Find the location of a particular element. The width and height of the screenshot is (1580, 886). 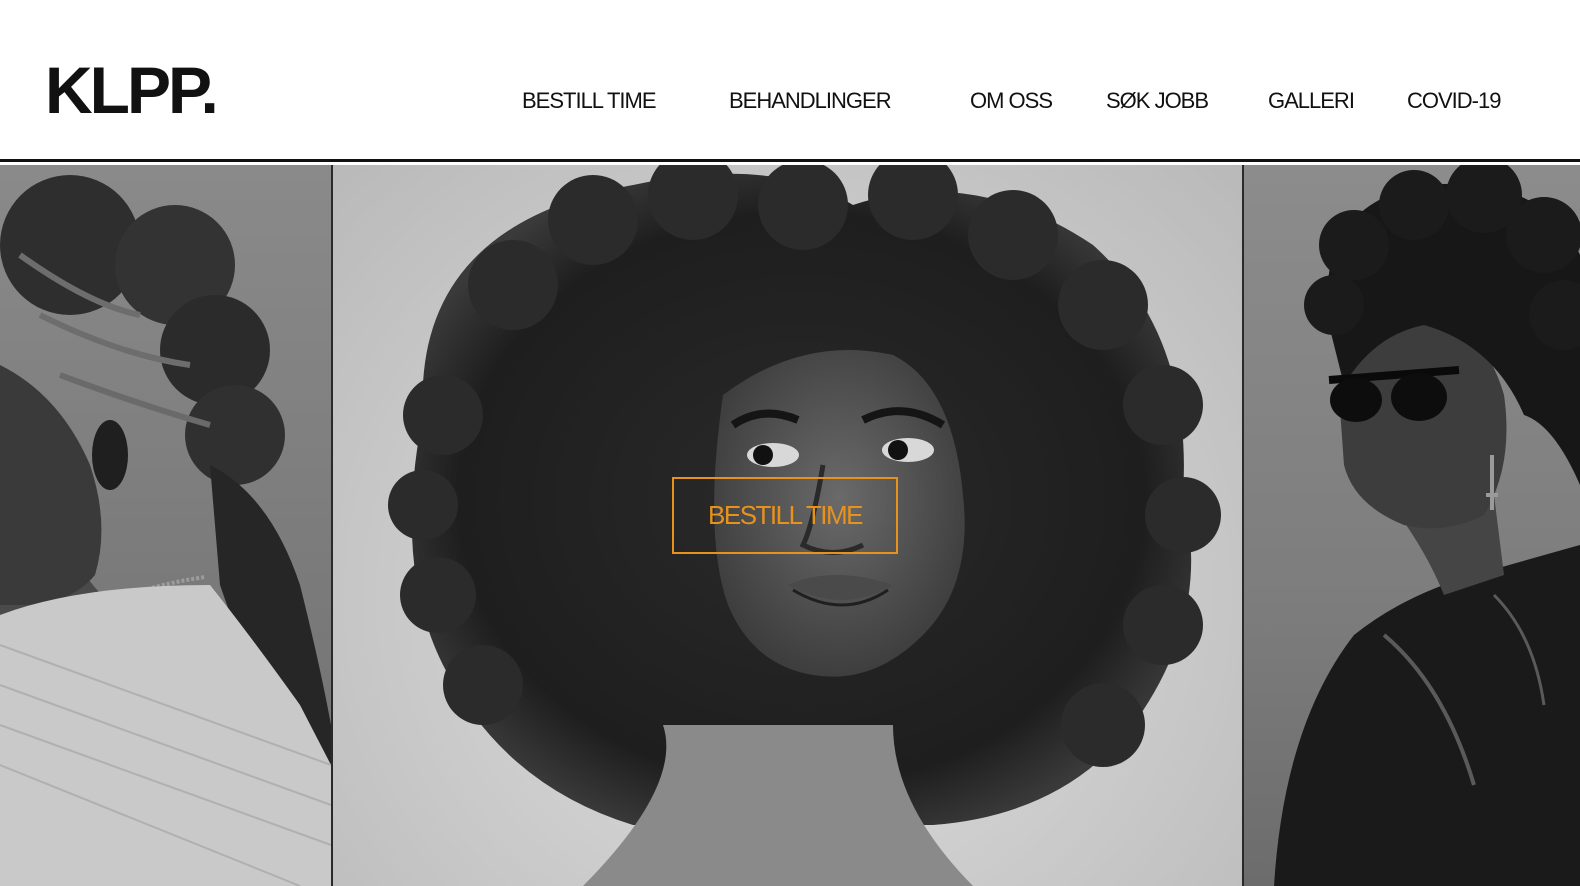

nav-item-sok-jobb: SØK JOBB is located at coordinates (1157, 101).